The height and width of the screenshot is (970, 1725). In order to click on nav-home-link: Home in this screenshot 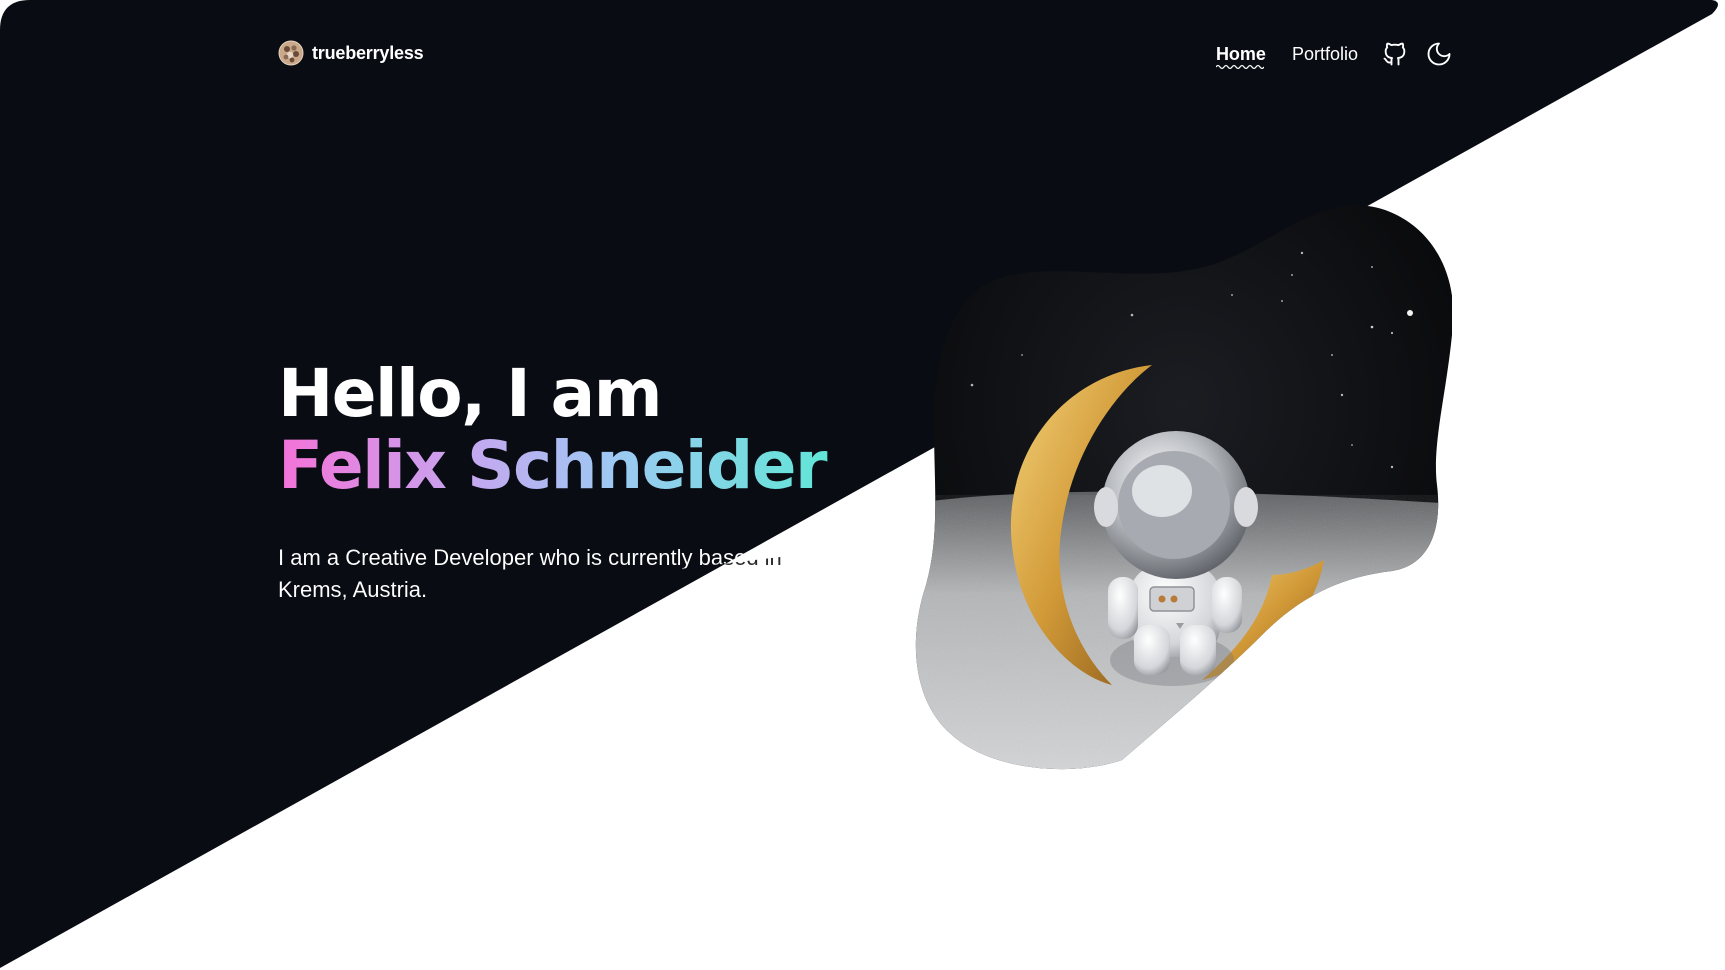, I will do `click(1241, 54)`.